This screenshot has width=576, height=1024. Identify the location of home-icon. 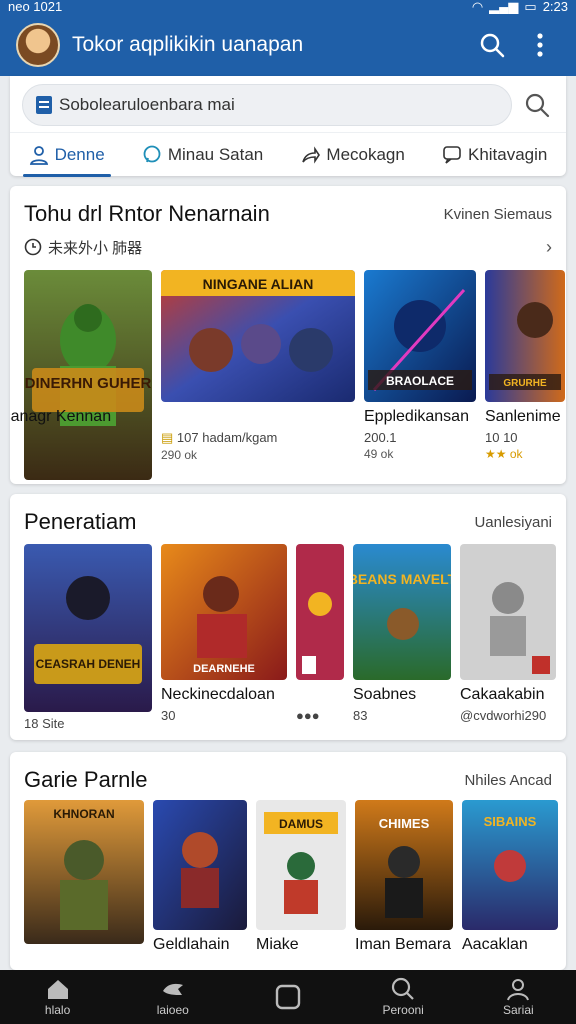
(57, 989).